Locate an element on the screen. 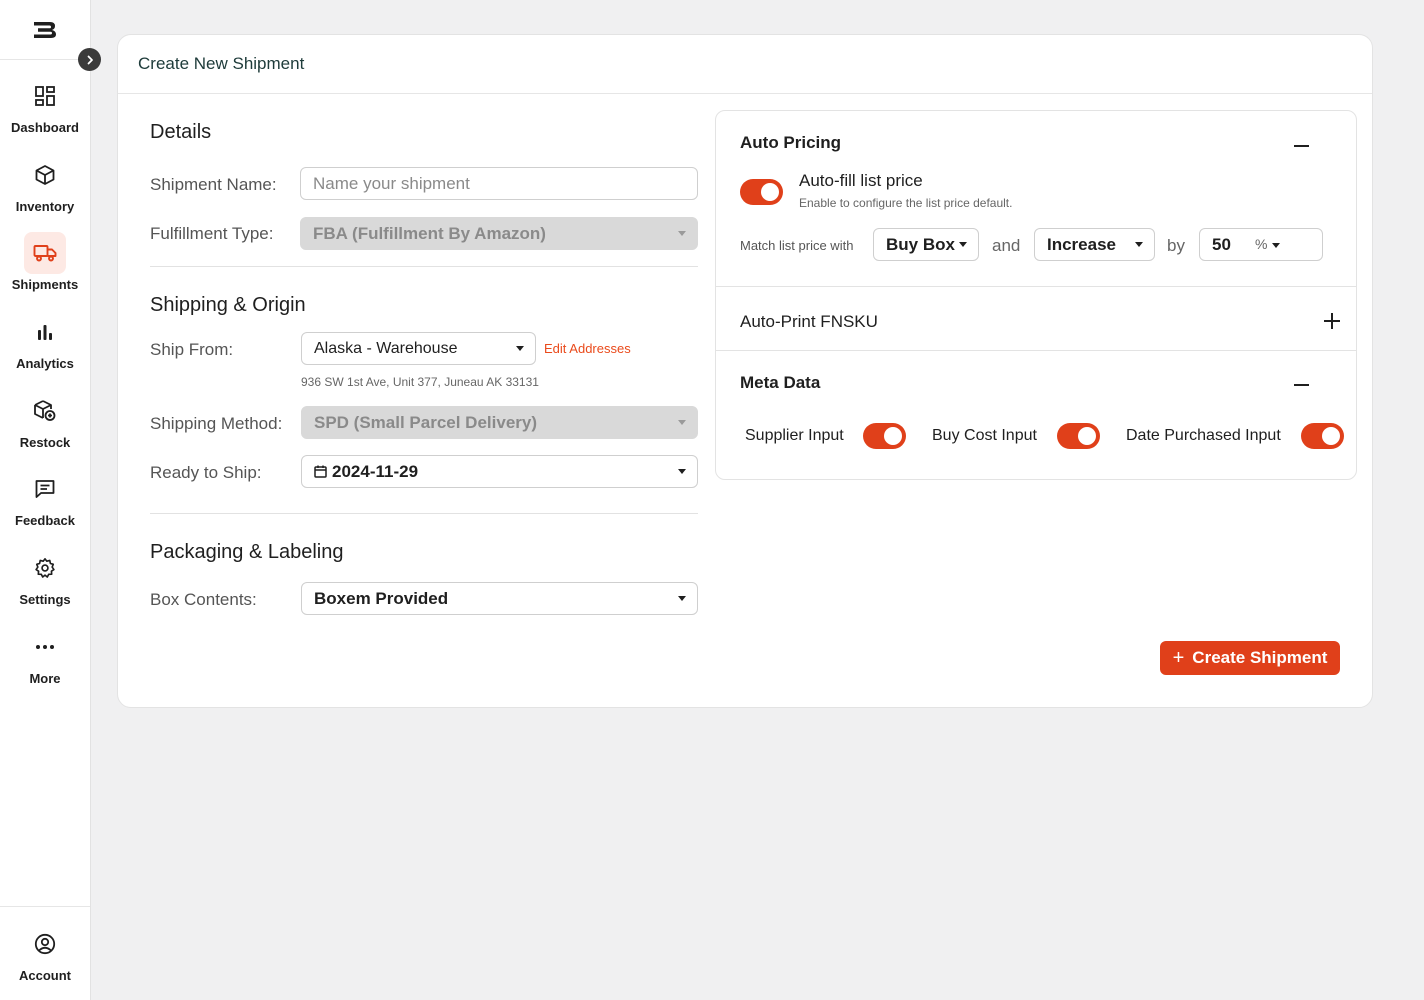 Image resolution: width=1424 pixels, height=1000 pixels. ready-to-ship-label: Ready to Ship: is located at coordinates (206, 472).